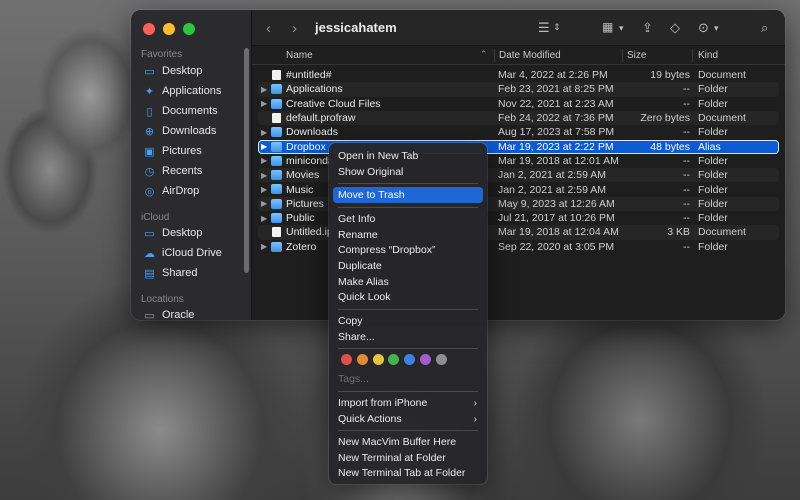 This screenshot has width=800, height=500. What do you see at coordinates (647, 28) in the screenshot?
I see `share-icon: ⇪` at bounding box center [647, 28].